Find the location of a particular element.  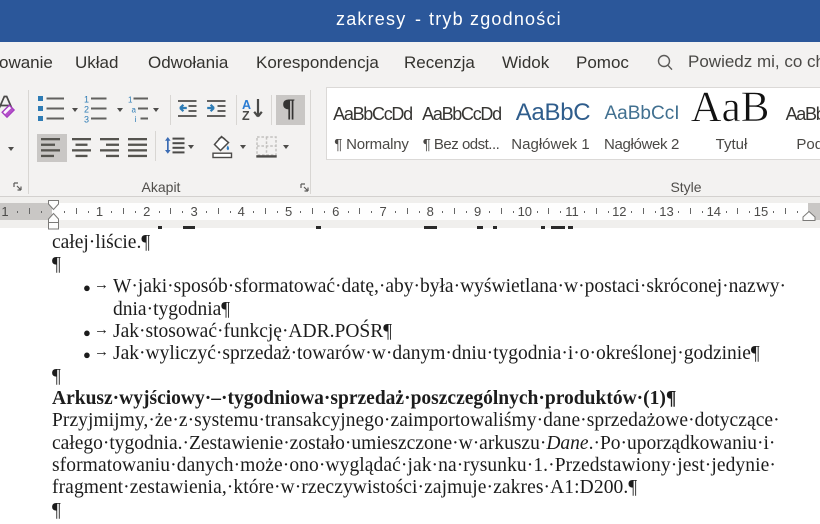

svg-text: a is located at coordinates (134, 110).